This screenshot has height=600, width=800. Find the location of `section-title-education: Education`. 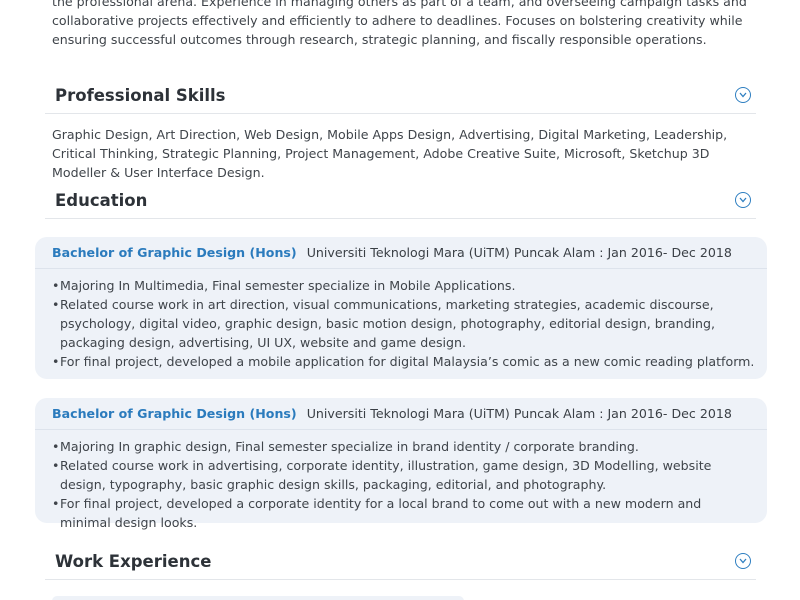

section-title-education: Education is located at coordinates (101, 200).